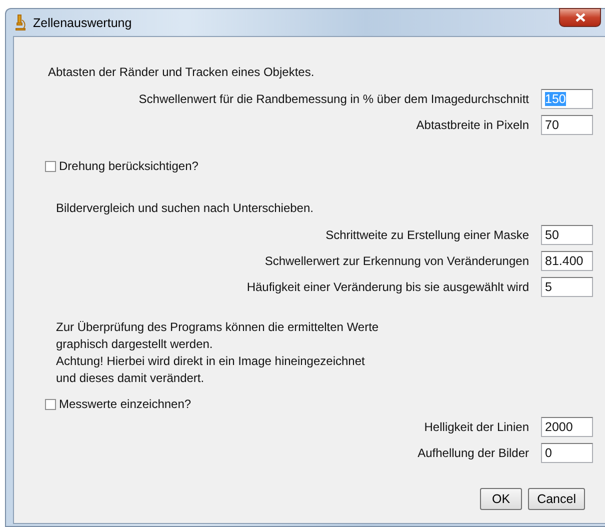 This screenshot has height=527, width=605. Describe the element at coordinates (387, 287) in the screenshot. I see `field-label: Häufigkeit einer Veränderung bis sie ausgewählt wird` at that location.